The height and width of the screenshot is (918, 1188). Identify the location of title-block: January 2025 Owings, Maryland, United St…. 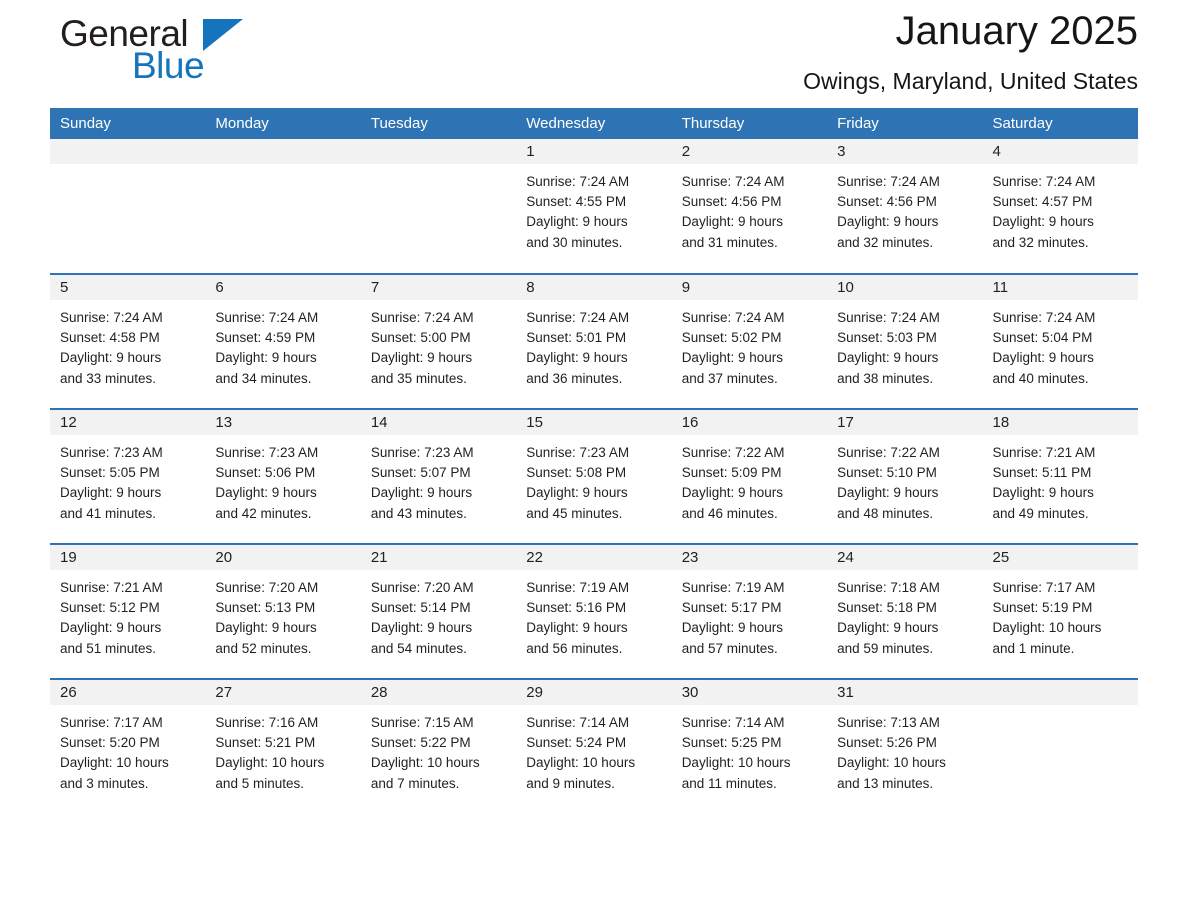
(970, 48).